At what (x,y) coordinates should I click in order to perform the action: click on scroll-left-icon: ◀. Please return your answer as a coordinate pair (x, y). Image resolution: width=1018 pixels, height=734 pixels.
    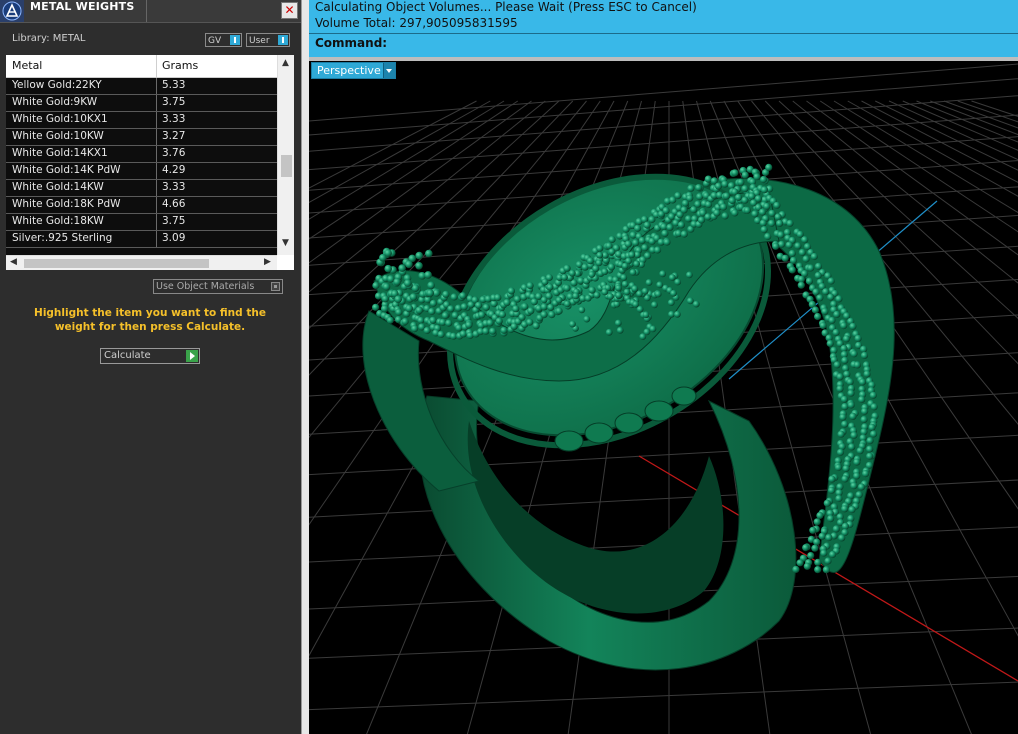
    Looking at the image, I should click on (13, 262).